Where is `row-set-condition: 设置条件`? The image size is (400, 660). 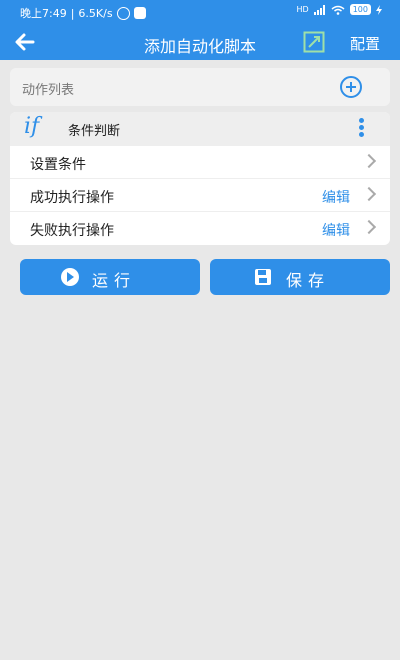
row-set-condition: 设置条件 is located at coordinates (200, 161).